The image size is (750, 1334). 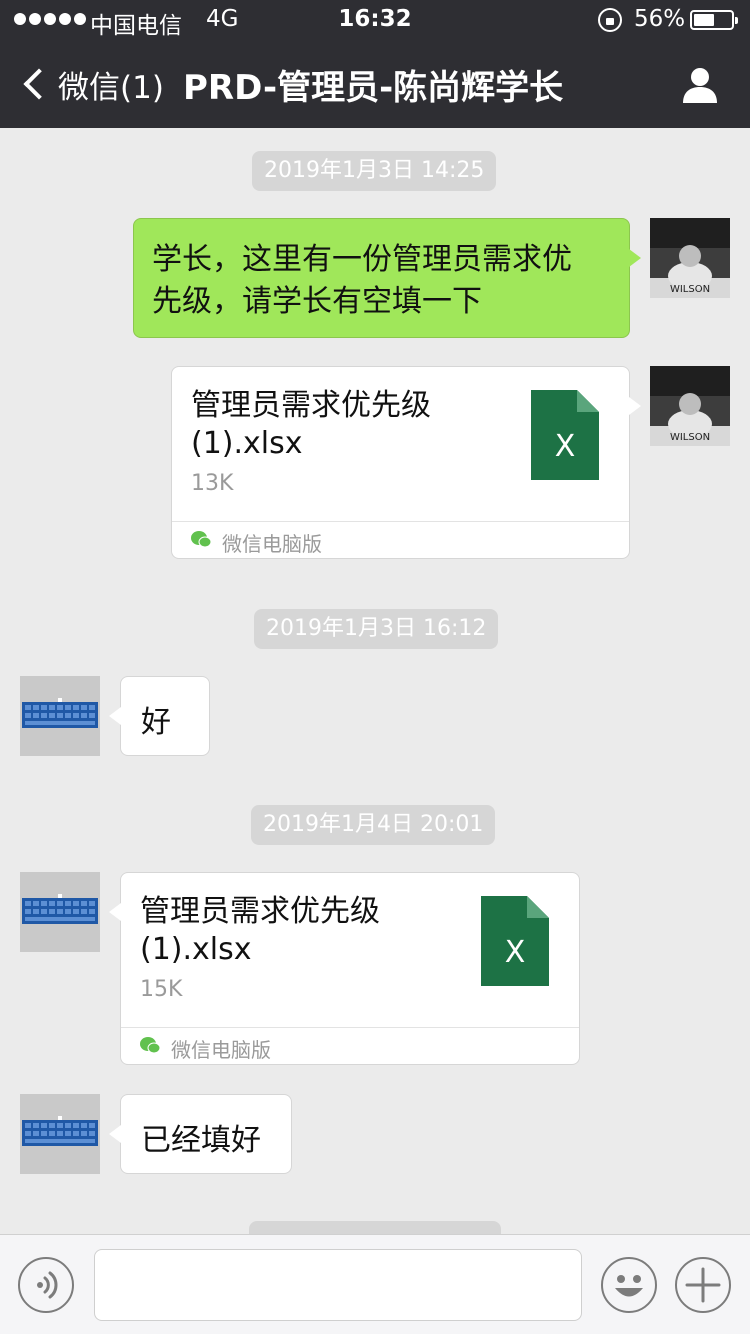 I want to click on back-button: 微信(1), so click(x=91, y=84).